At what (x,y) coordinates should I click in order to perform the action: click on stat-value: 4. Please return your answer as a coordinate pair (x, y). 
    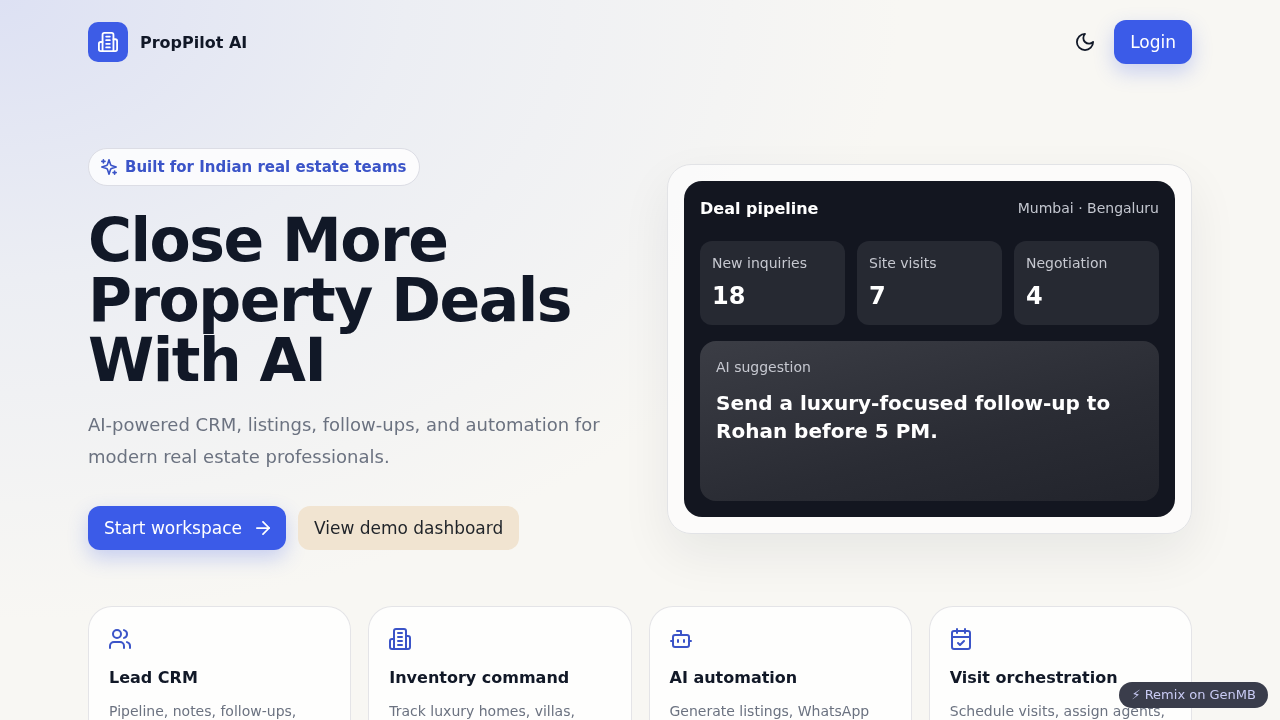
    Looking at the image, I should click on (1035, 296).